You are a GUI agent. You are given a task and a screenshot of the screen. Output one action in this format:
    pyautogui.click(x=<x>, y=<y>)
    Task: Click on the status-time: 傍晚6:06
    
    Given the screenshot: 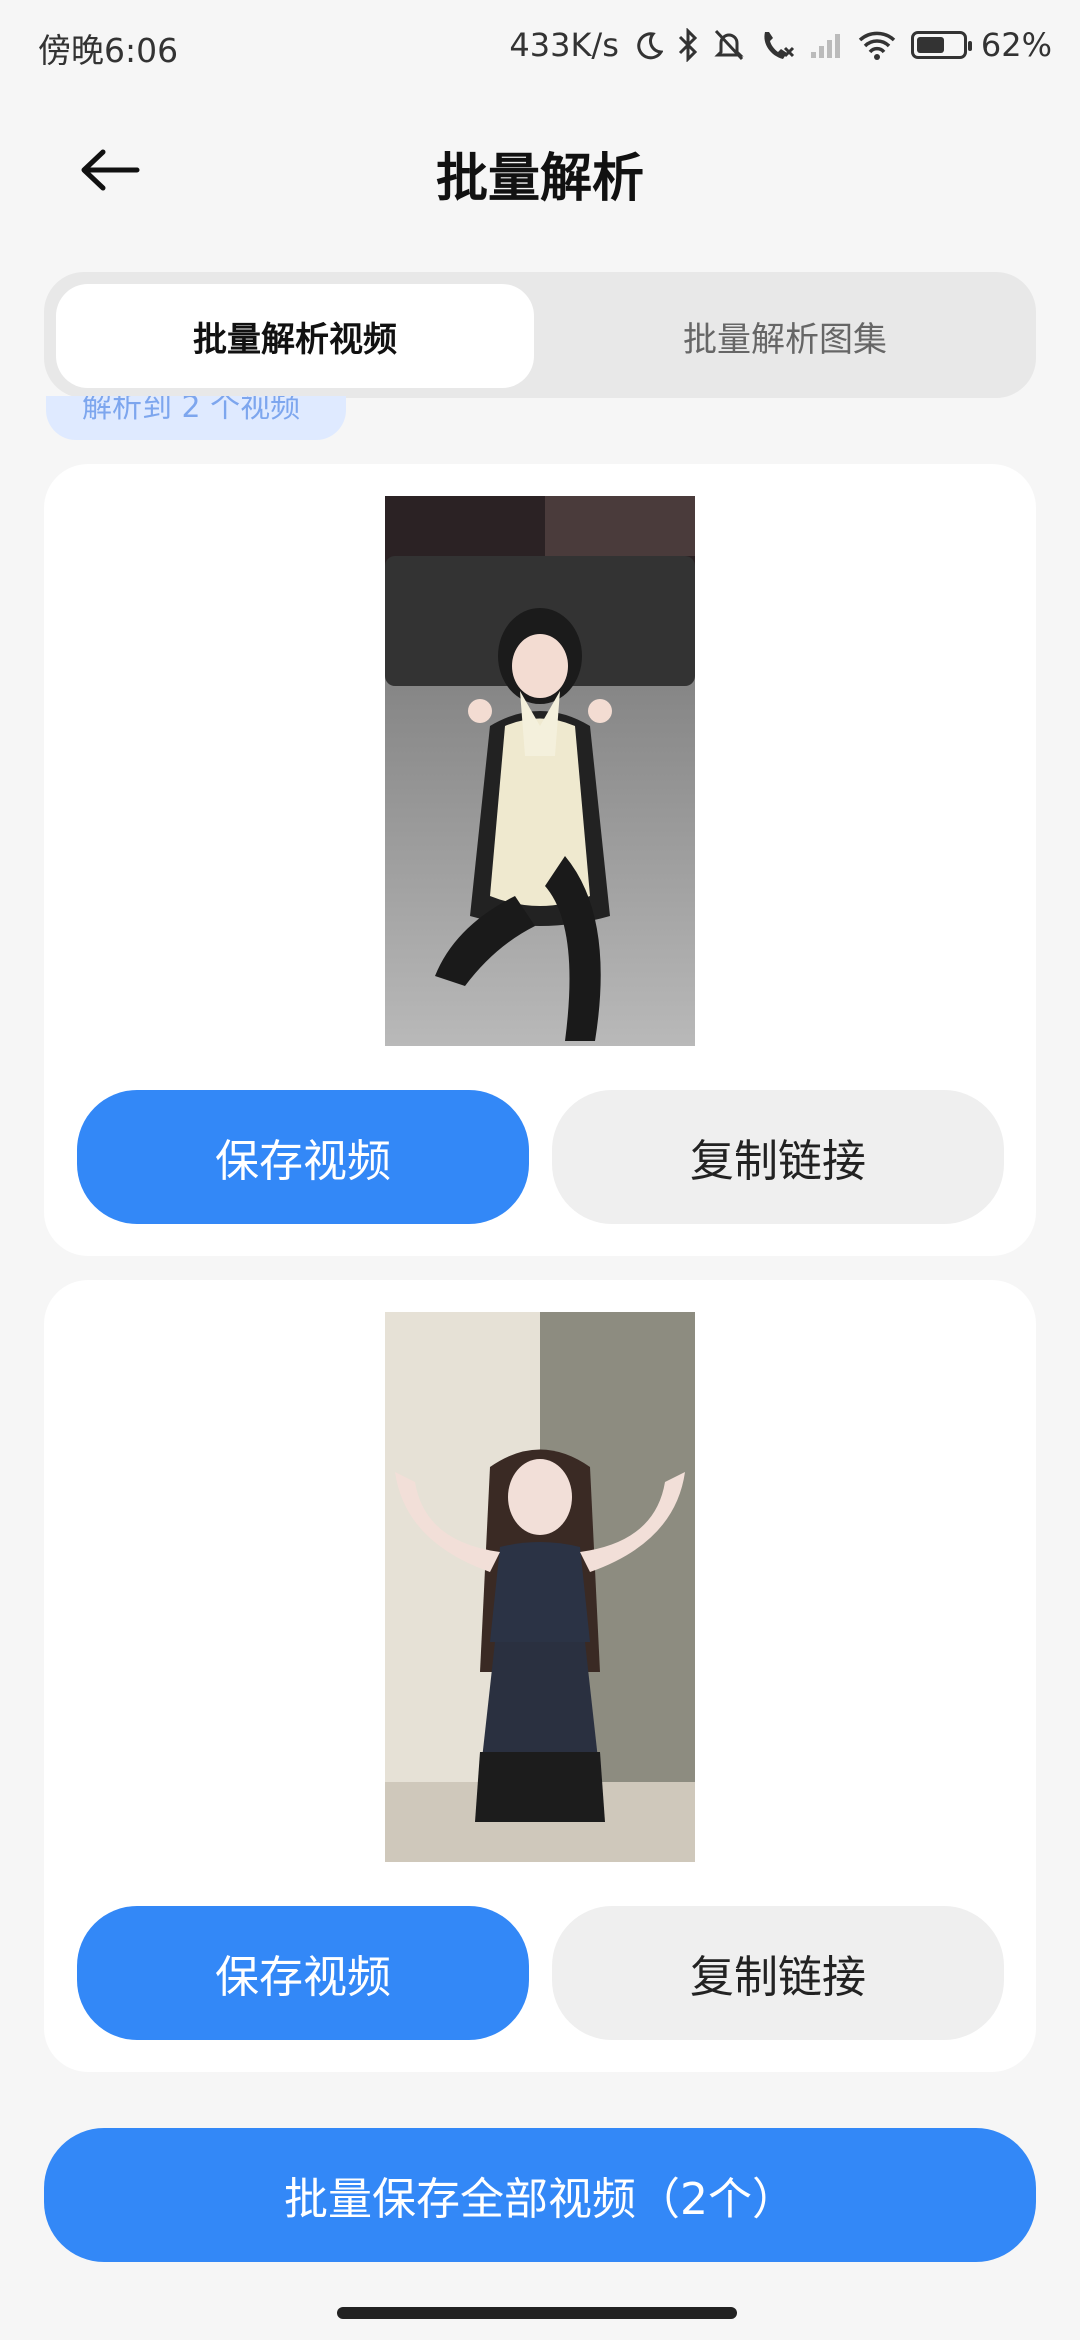 What is the action you would take?
    pyautogui.click(x=108, y=50)
    